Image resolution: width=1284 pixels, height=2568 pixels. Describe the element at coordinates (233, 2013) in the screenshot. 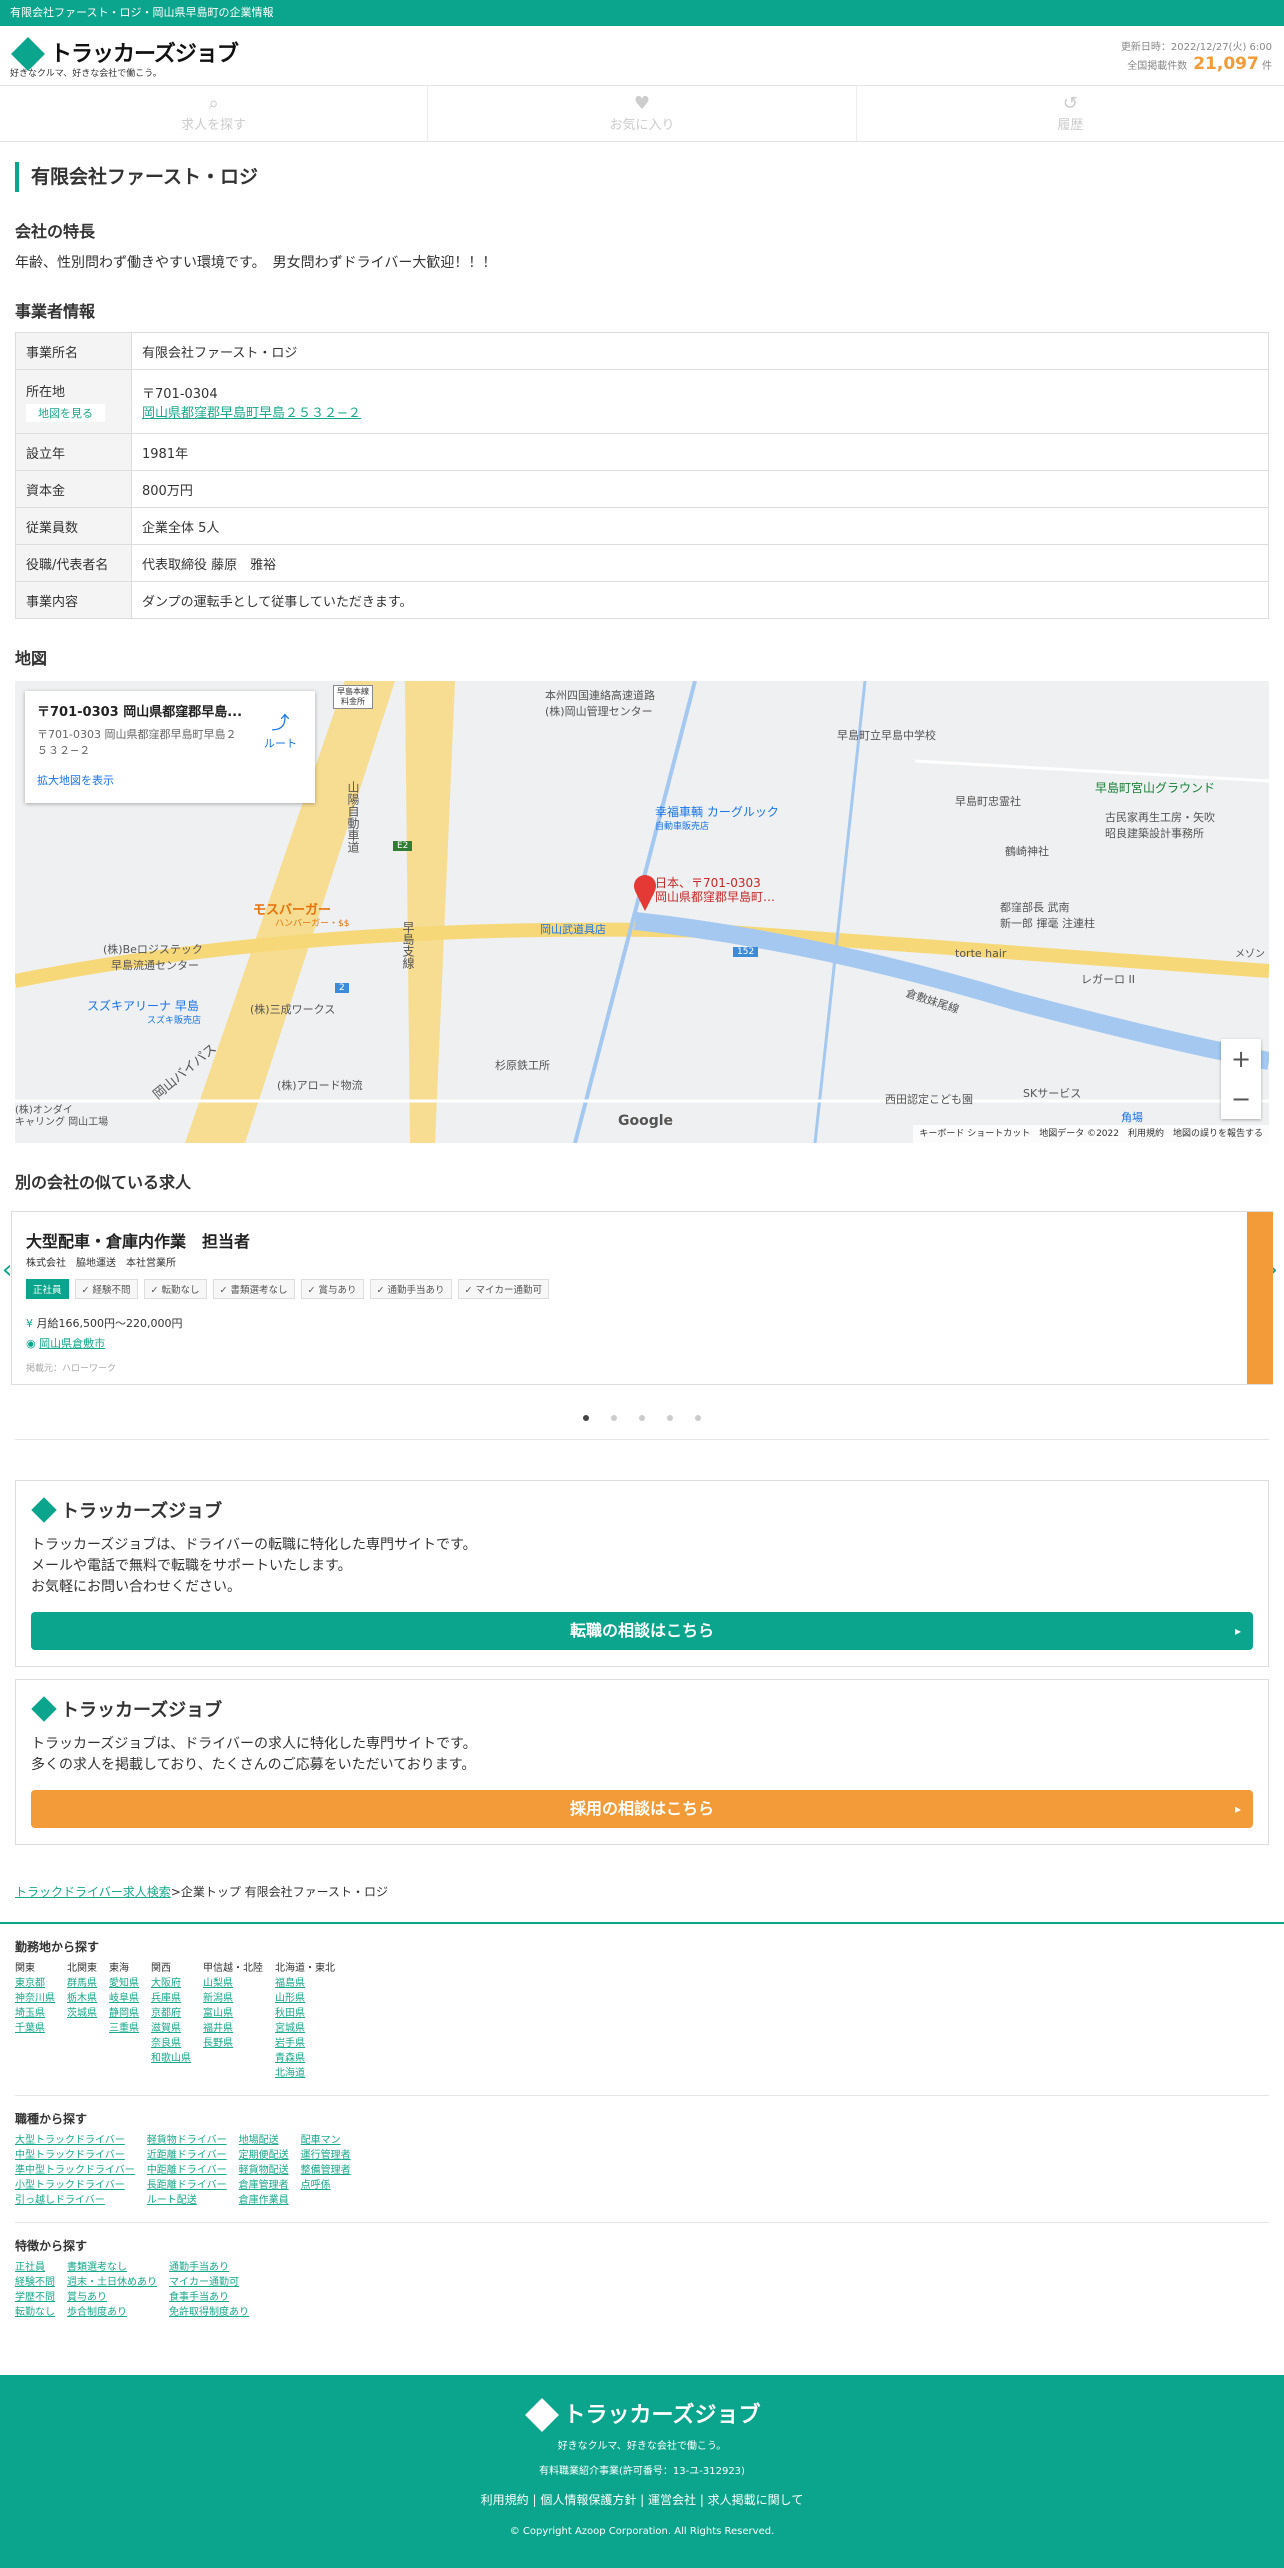

I see `footer-link: 富山県` at that location.